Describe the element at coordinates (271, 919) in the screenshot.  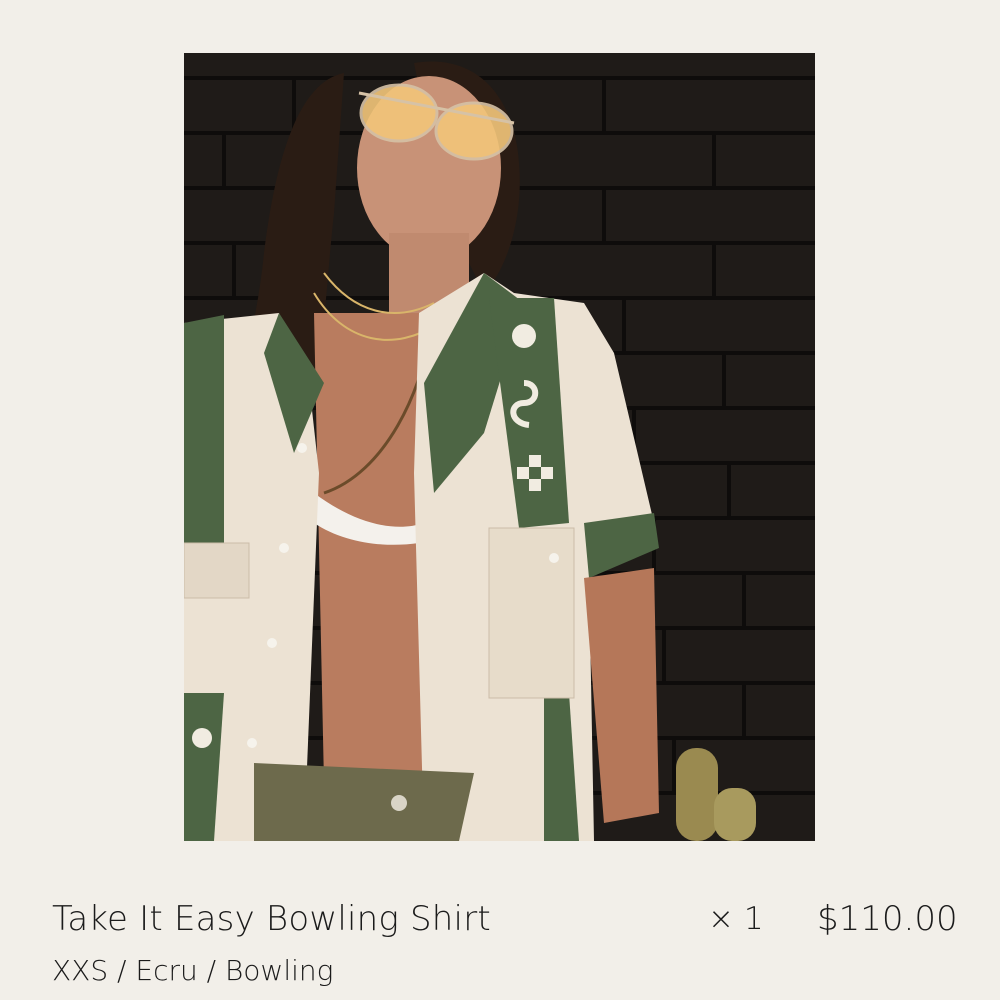
I see `product-title: Take It Easy Bowling Shirt` at that location.